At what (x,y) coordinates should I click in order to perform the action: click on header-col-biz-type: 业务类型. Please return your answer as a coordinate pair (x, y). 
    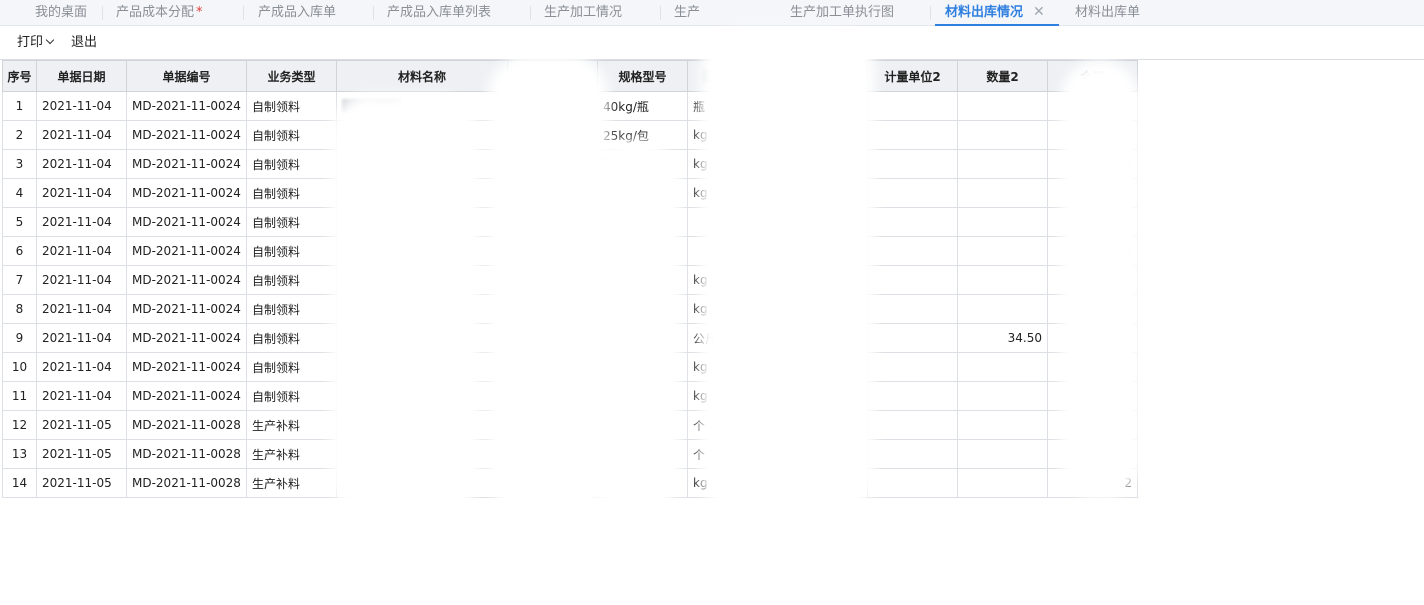
    Looking at the image, I should click on (291, 76).